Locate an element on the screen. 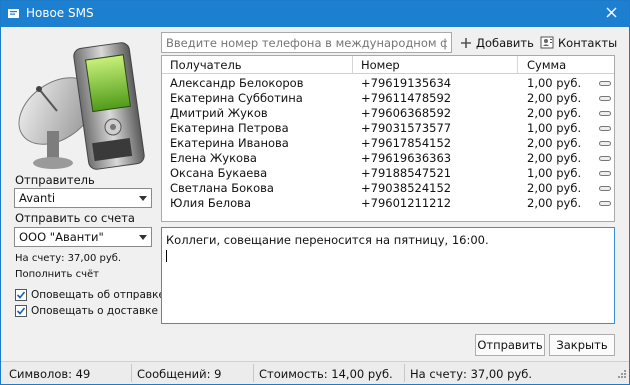 The height and width of the screenshot is (385, 630). recipient-name: Екатерина Иванова is located at coordinates (229, 143).